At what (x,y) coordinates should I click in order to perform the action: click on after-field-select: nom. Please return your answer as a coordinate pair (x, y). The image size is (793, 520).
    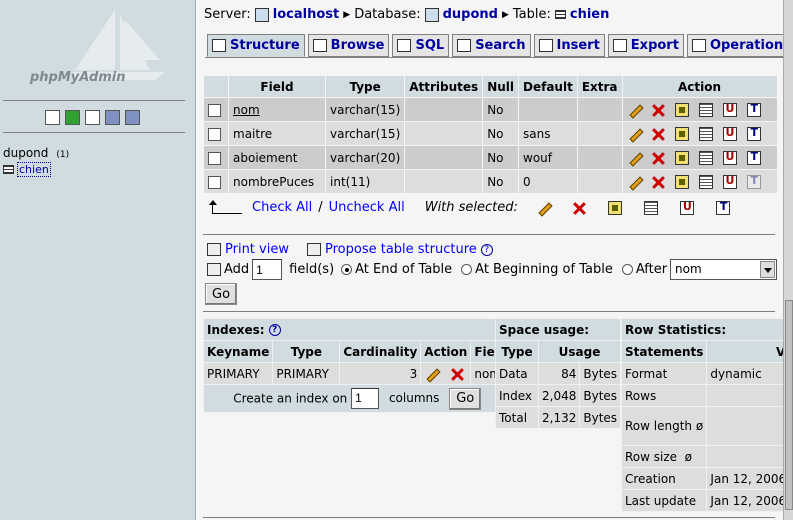
    Looking at the image, I should click on (724, 269).